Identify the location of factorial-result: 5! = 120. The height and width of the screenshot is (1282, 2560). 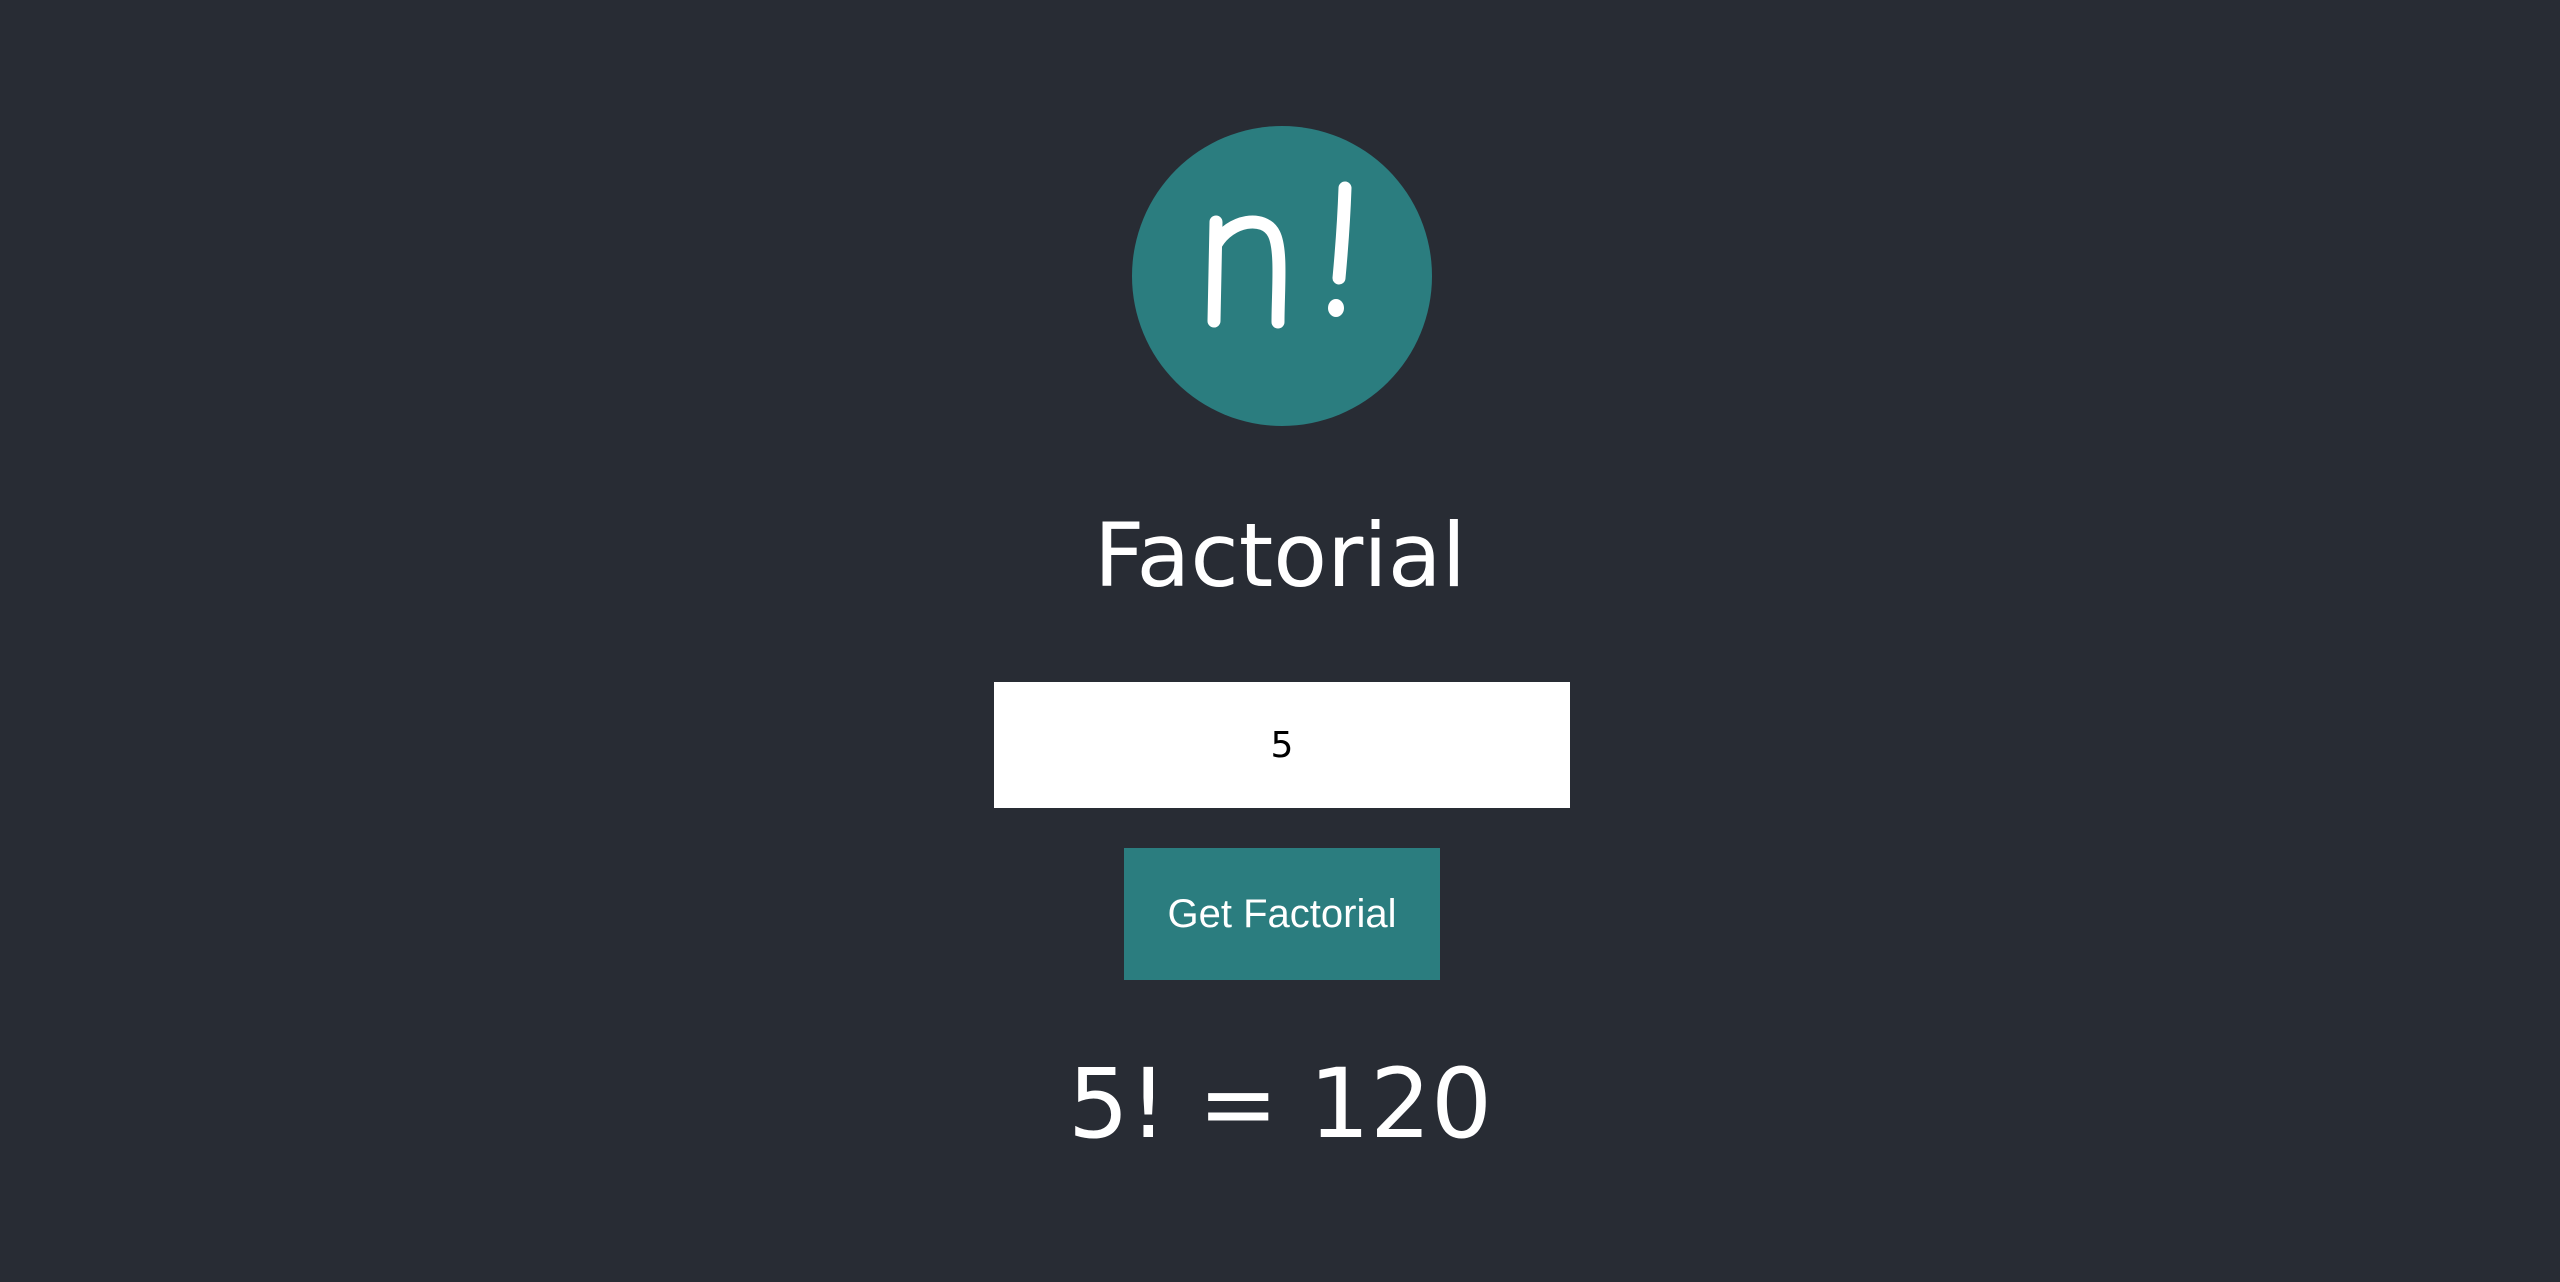
(1280, 1104).